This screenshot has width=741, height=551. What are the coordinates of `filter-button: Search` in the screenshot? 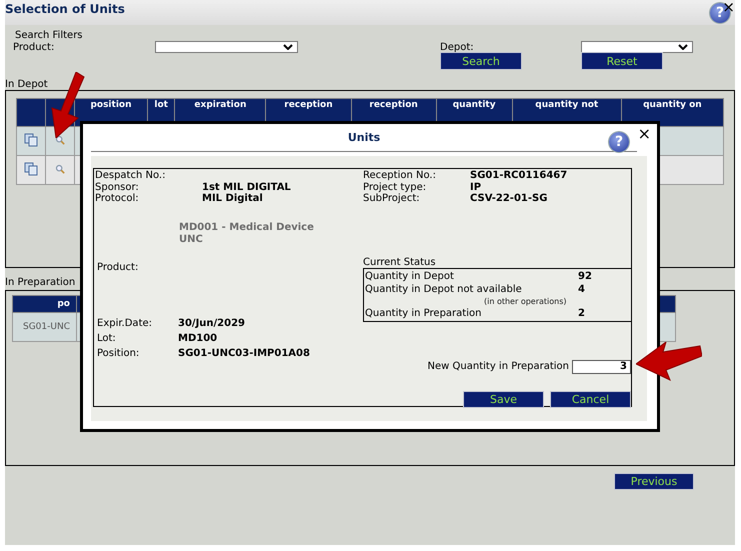 It's located at (481, 61).